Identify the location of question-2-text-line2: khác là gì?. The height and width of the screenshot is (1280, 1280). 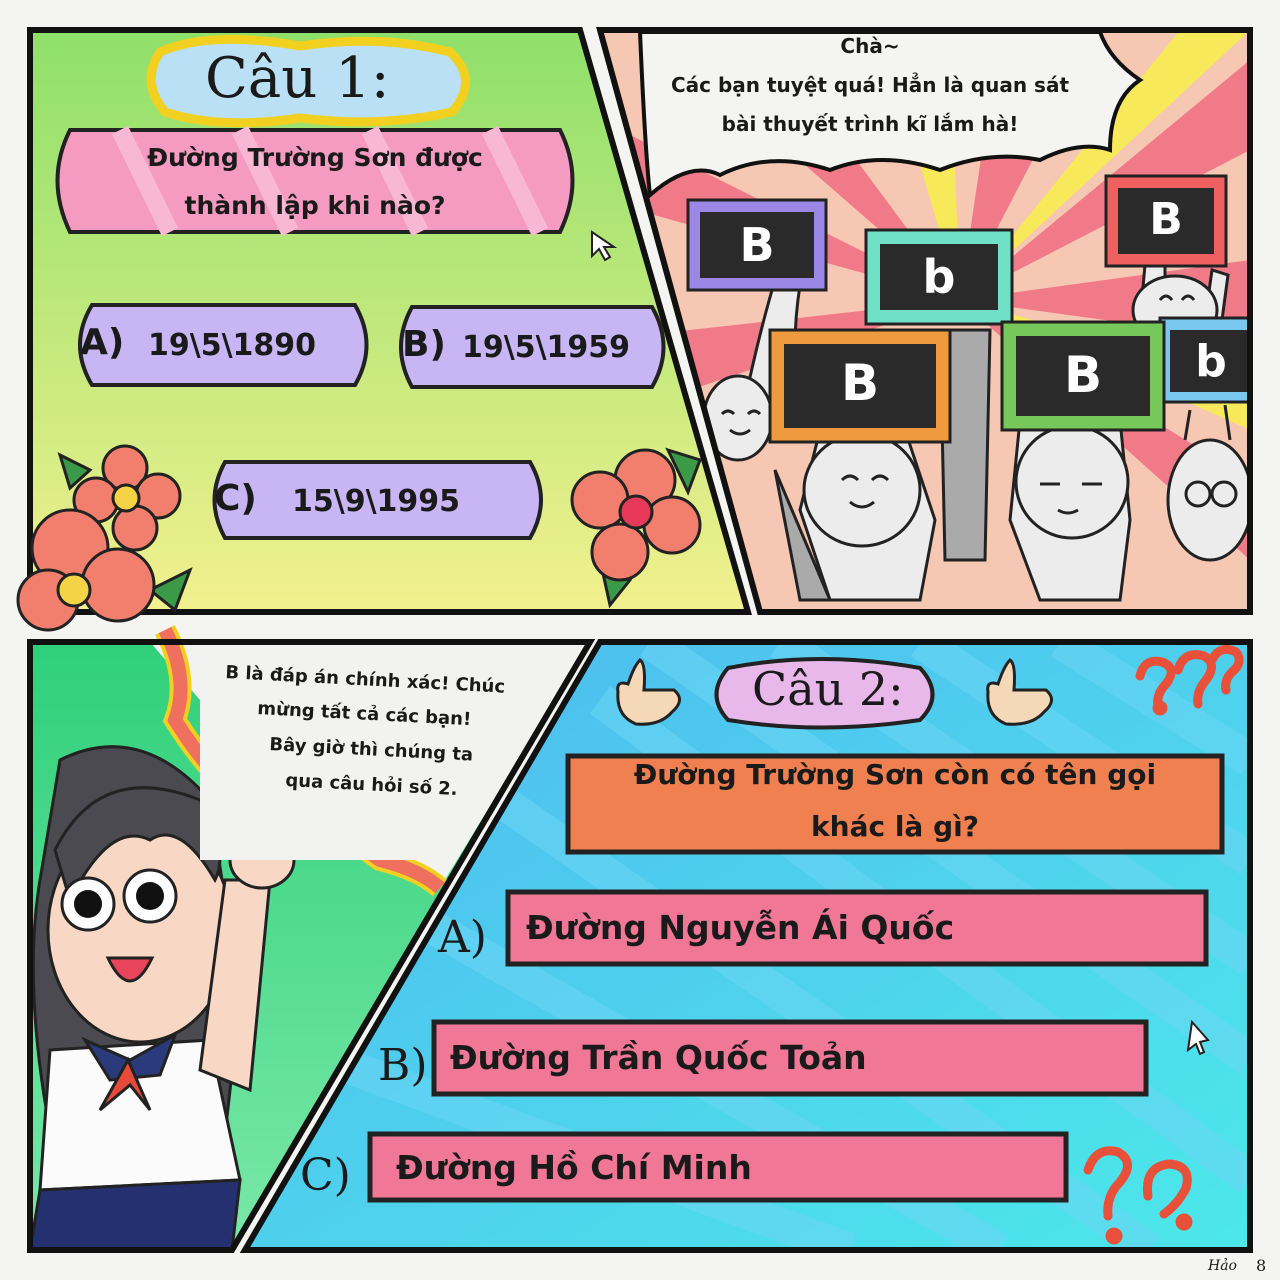
(895, 826).